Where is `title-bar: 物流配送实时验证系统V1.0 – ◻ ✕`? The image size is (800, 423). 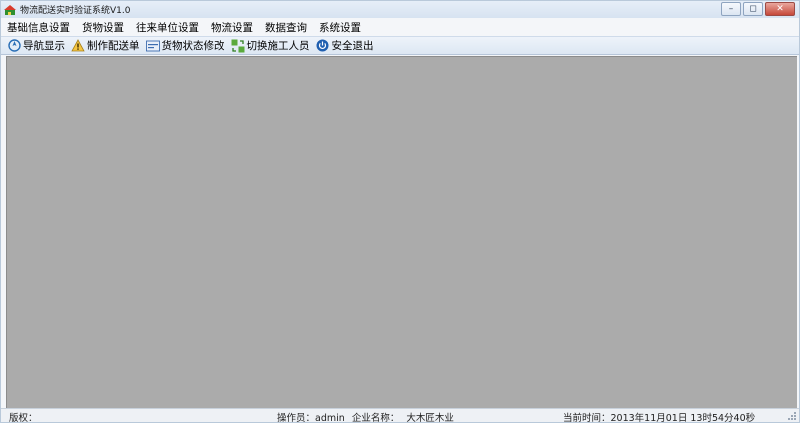 title-bar: 物流配送实时验证系统V1.0 – ◻ ✕ is located at coordinates (400, 9).